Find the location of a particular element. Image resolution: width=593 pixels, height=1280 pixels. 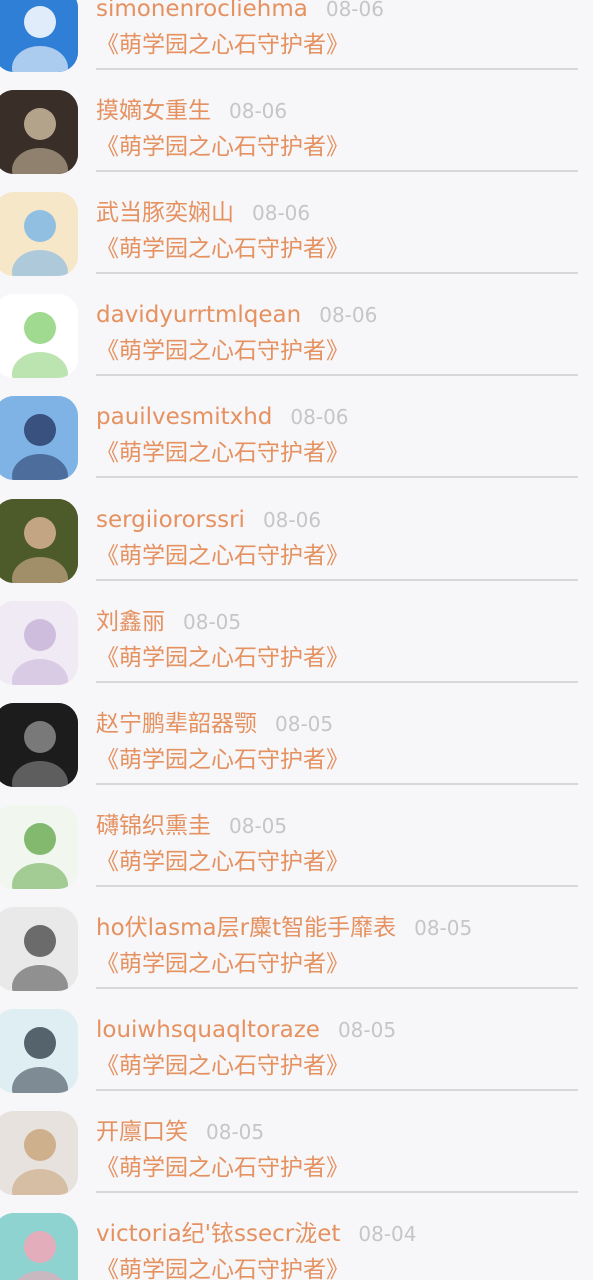

user-name: victoria纪'铱ssecr泷et is located at coordinates (218, 1234).